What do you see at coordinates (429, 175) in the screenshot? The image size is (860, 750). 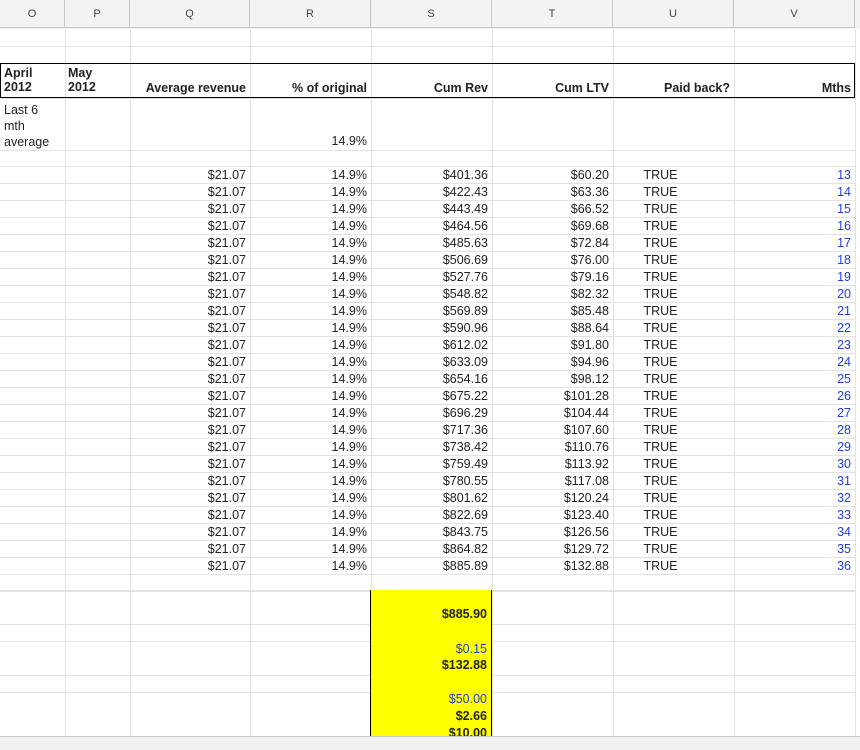 I see `cum-rev-cell: $401.36` at bounding box center [429, 175].